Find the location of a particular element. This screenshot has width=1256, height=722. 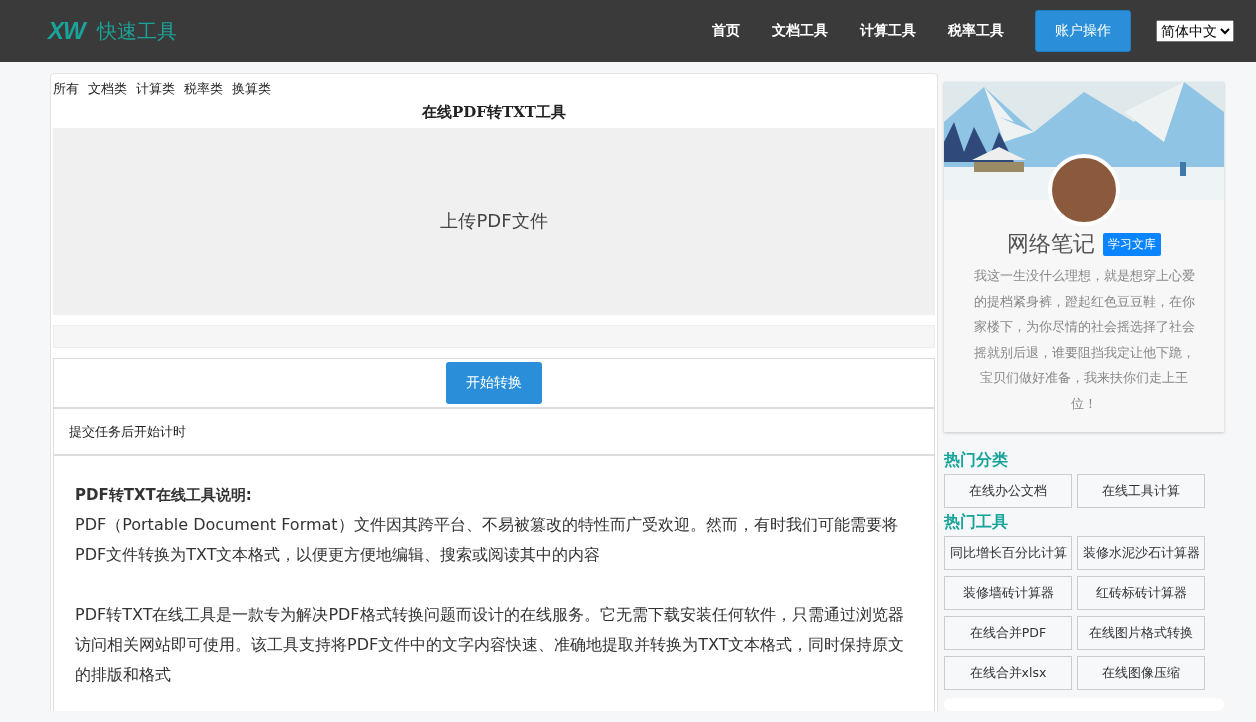

page-title: 在线PDF转TXT工具 is located at coordinates (494, 112).